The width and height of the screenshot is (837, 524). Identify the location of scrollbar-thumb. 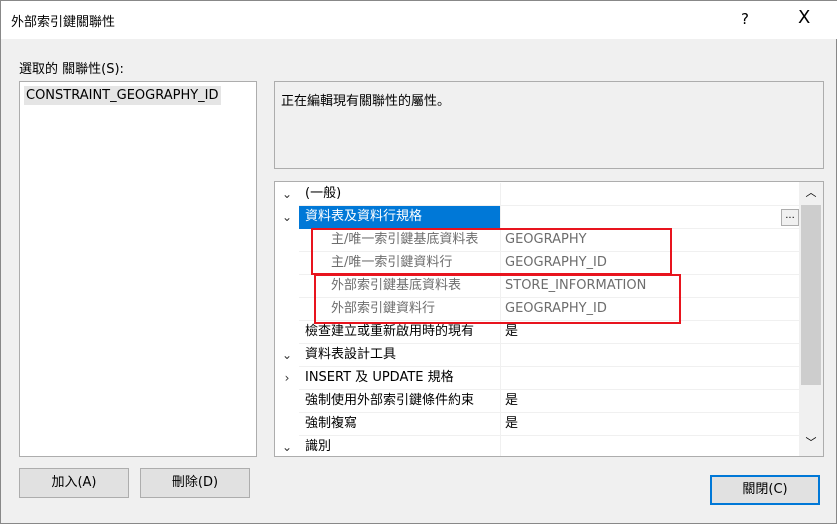
(811, 295).